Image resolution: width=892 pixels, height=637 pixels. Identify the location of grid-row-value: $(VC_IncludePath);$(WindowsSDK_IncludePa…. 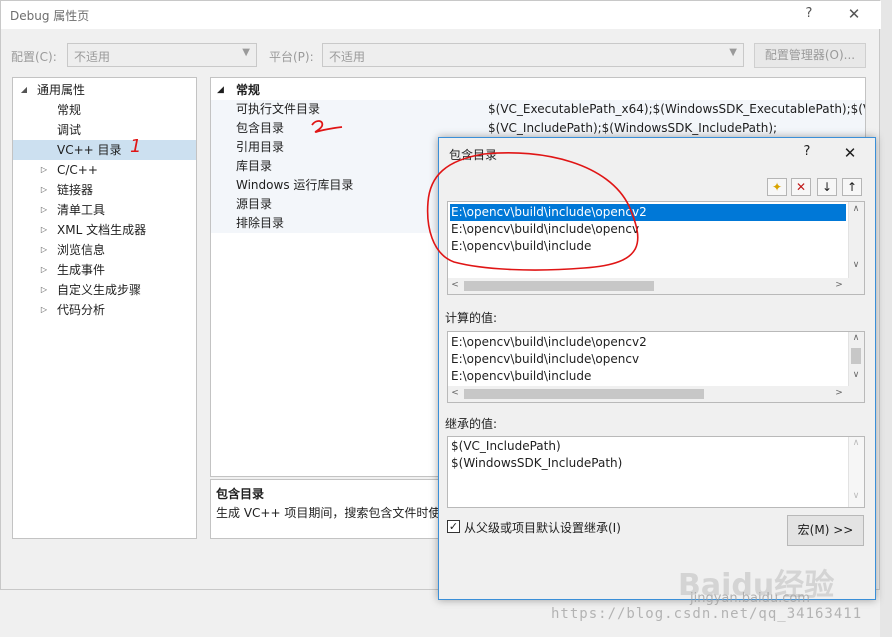
(633, 128).